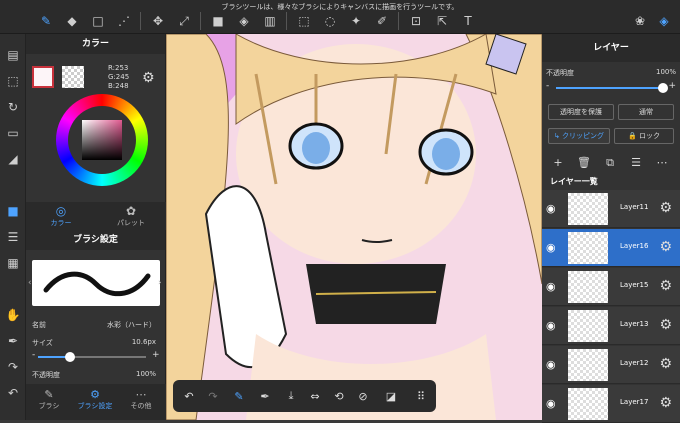 This screenshot has width=680, height=423. I want to click on layer-name: Layer16, so click(634, 246).